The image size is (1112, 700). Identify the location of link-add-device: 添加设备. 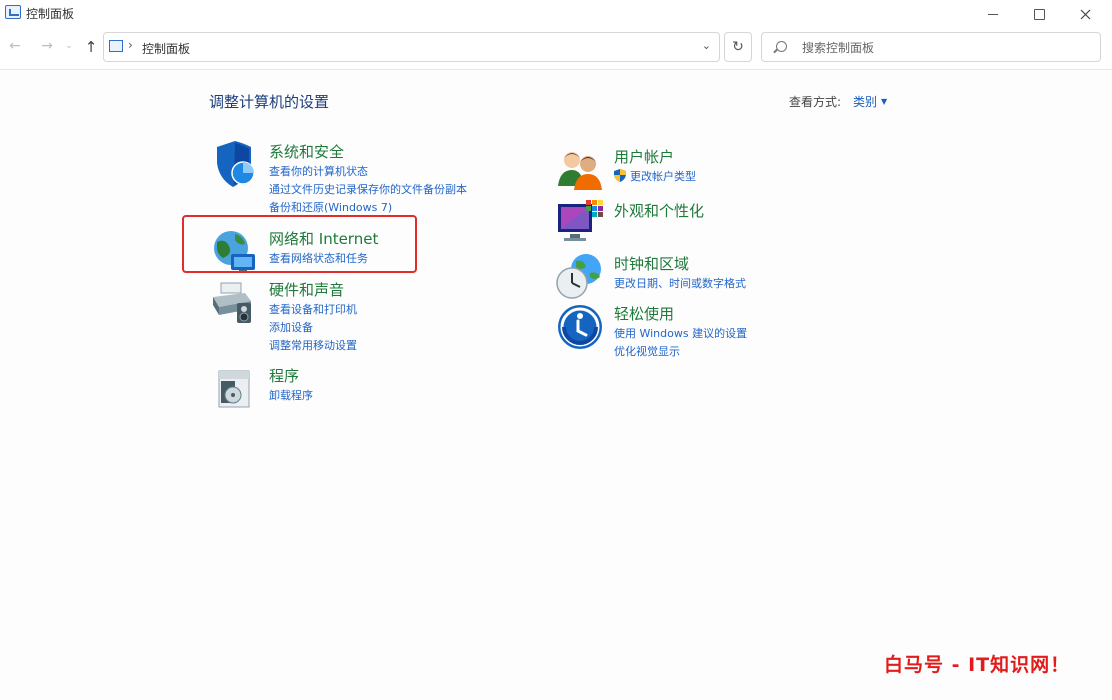
(313, 328).